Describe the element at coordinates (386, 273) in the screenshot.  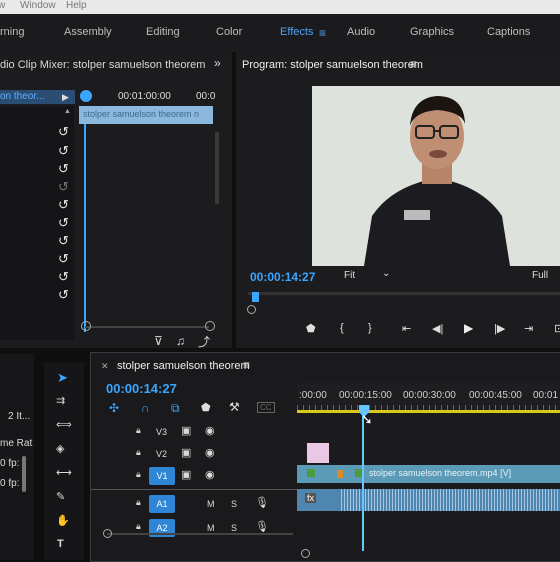
I see `chevron-down-icon: ⌄` at that location.